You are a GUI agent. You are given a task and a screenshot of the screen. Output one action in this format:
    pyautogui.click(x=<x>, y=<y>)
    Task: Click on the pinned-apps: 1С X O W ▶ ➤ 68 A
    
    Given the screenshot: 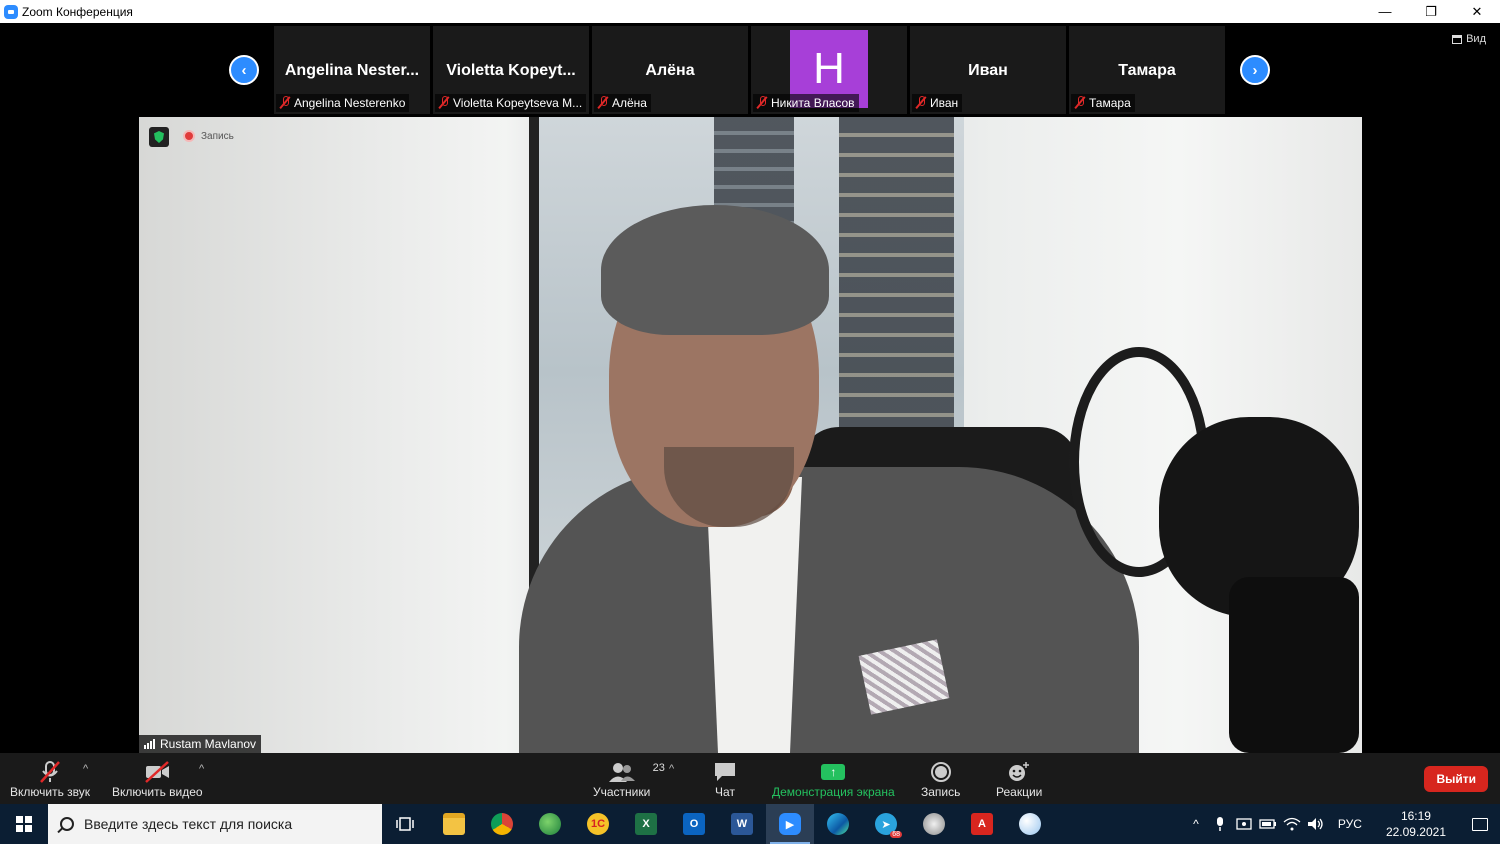 What is the action you would take?
    pyautogui.click(x=718, y=824)
    